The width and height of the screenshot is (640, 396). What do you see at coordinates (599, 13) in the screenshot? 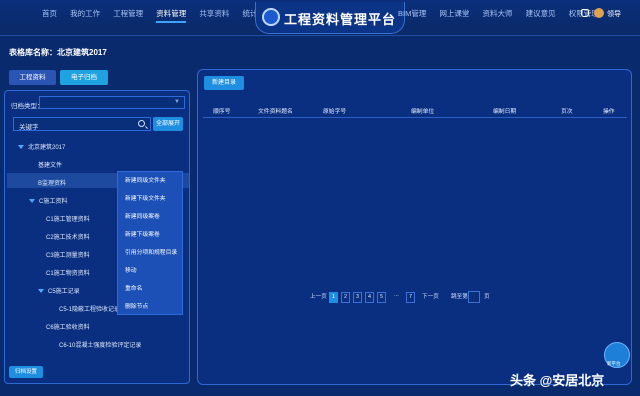
I see `avatar` at bounding box center [599, 13].